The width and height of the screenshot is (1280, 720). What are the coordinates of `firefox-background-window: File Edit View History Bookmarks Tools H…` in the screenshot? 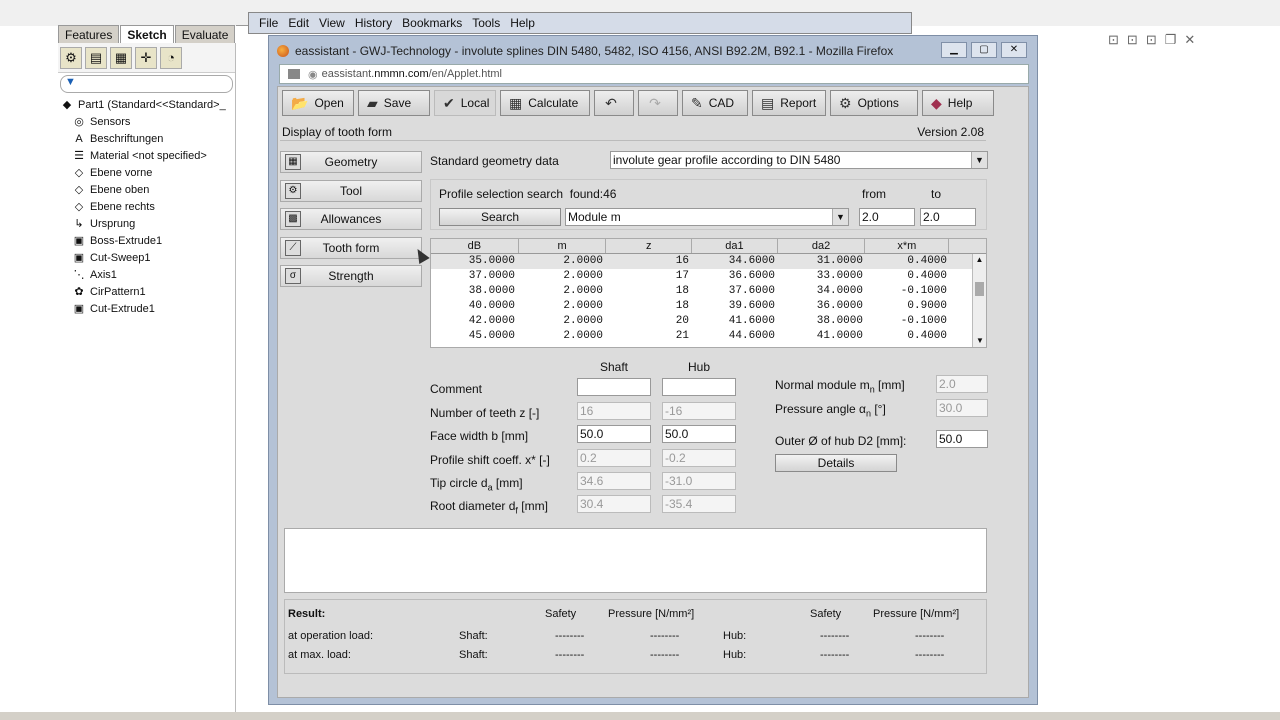 It's located at (580, 23).